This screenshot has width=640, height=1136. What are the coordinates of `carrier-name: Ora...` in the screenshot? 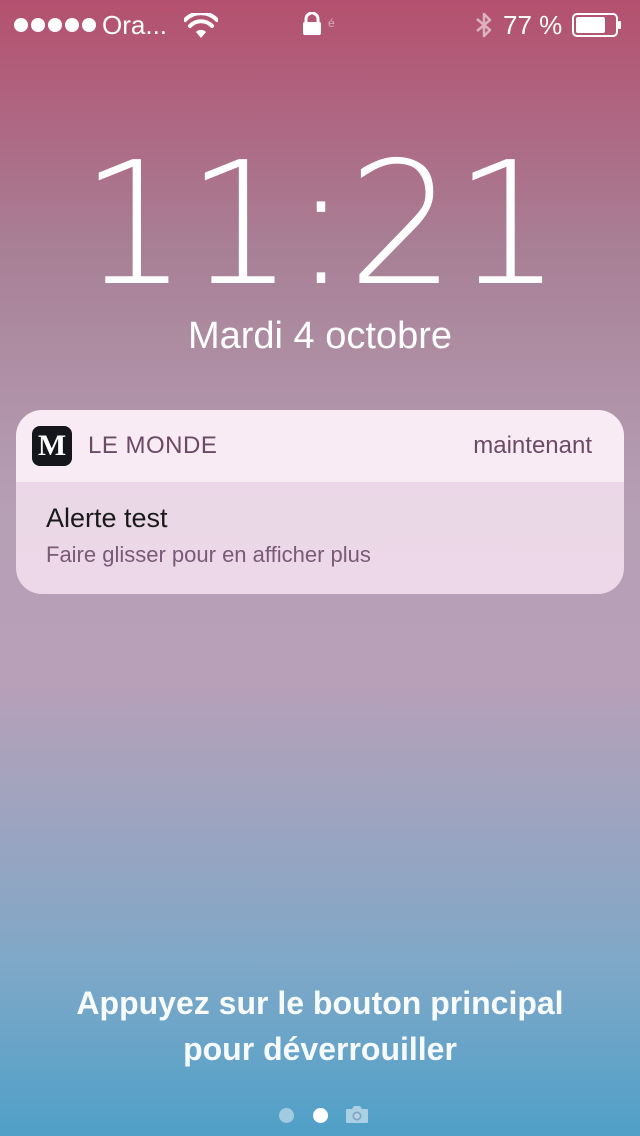 It's located at (135, 25).